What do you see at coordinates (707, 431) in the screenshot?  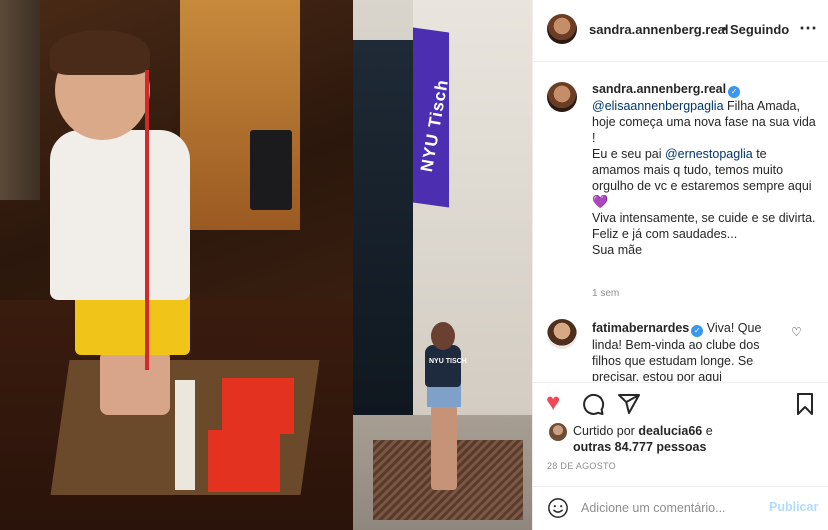 I see `liked-by-joiner: e` at bounding box center [707, 431].